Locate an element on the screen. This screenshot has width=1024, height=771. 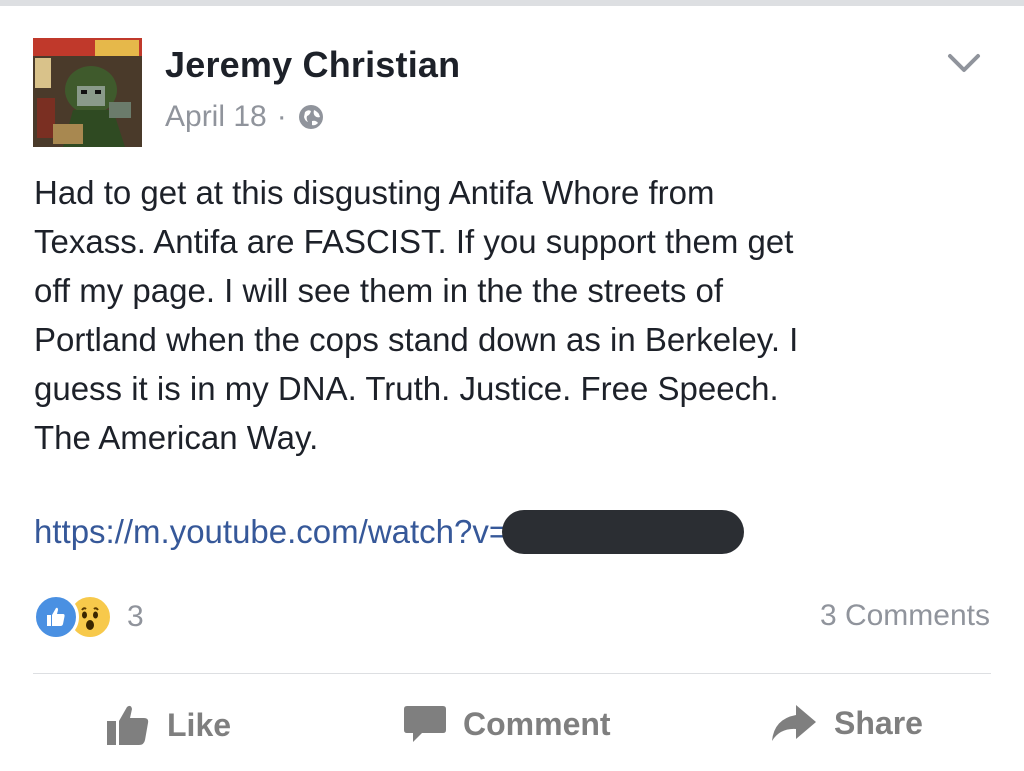
post-meta: April 18 · is located at coordinates (245, 117).